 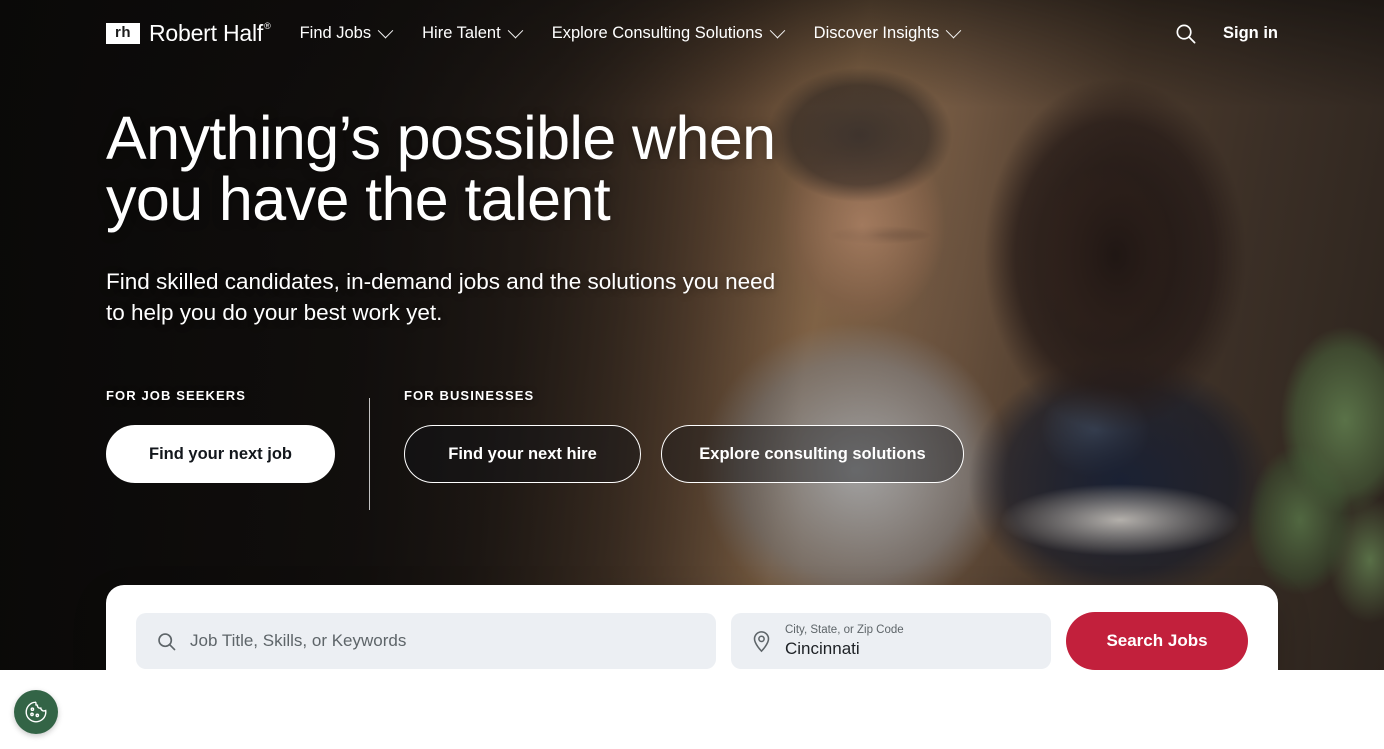 I want to click on location-input-label: City, State, or Zip Code, so click(x=844, y=629).